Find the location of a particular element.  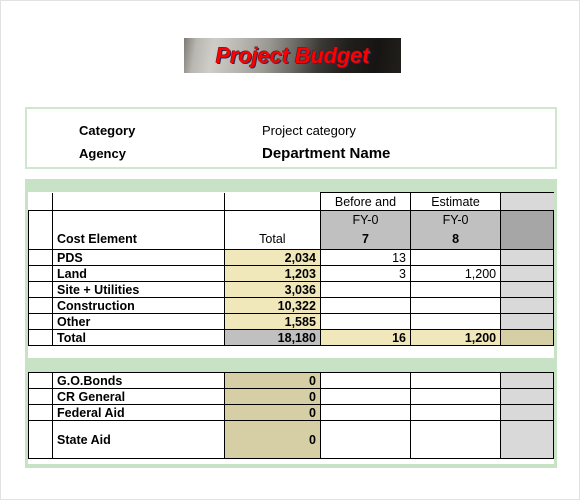

total-row-fy07-cell: 16 is located at coordinates (365, 337).